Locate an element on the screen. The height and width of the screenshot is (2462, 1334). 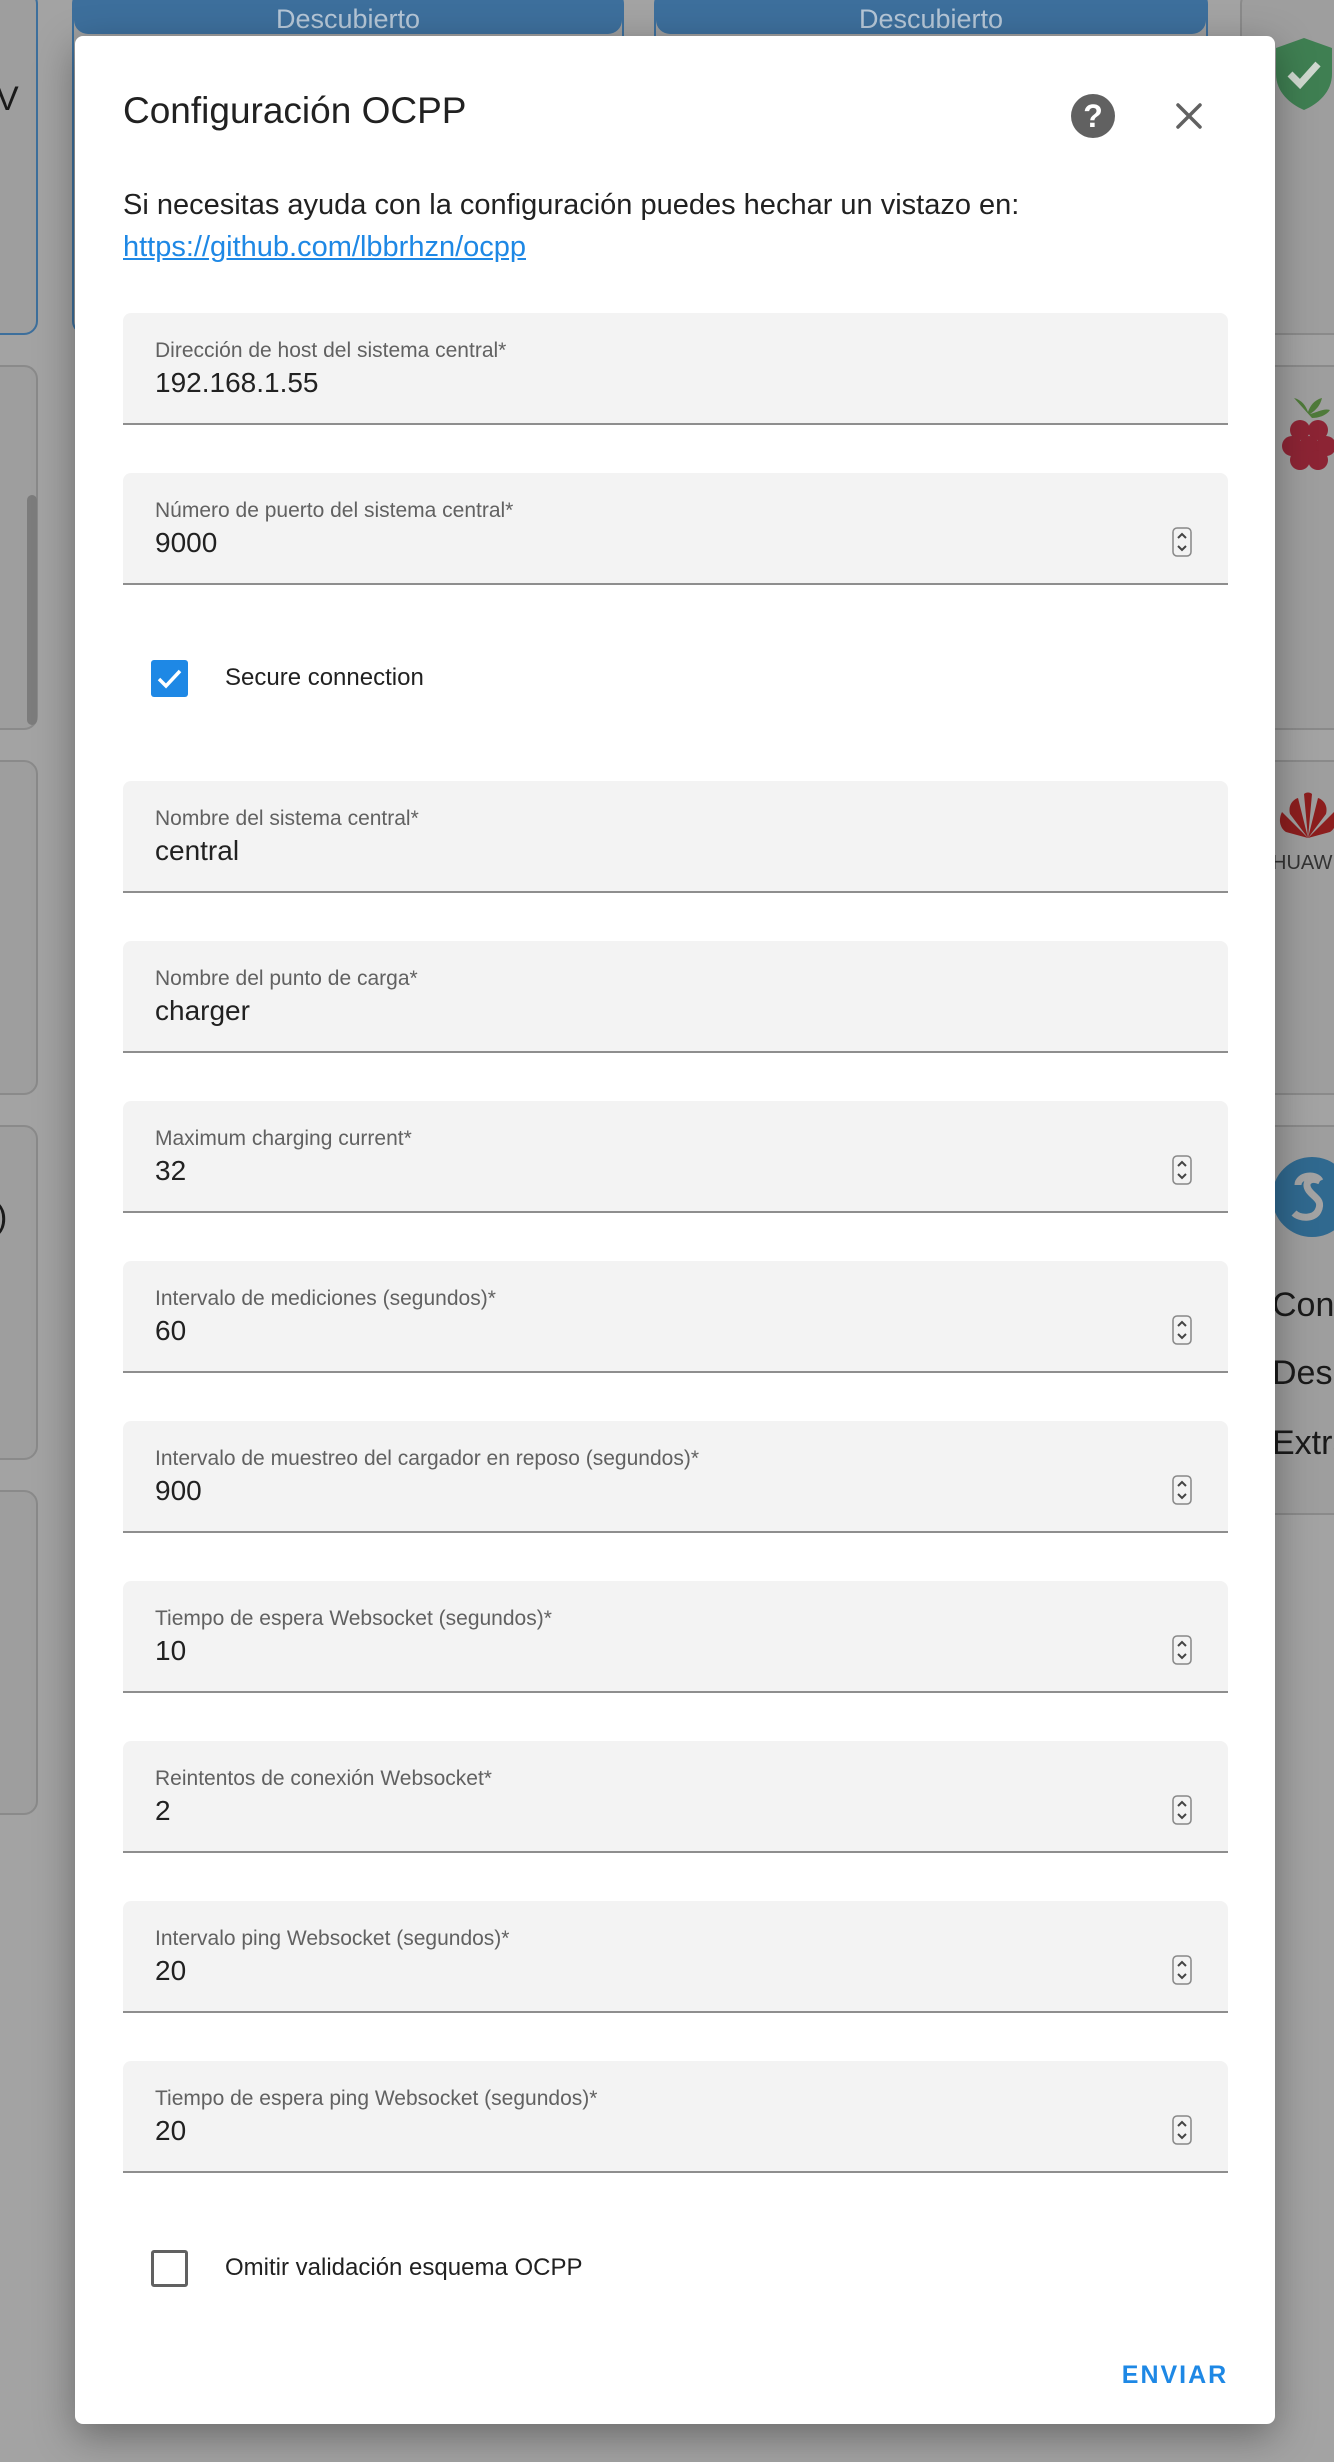
github-link: https://github.com/lbbrhzn/ocpp is located at coordinates (324, 247).